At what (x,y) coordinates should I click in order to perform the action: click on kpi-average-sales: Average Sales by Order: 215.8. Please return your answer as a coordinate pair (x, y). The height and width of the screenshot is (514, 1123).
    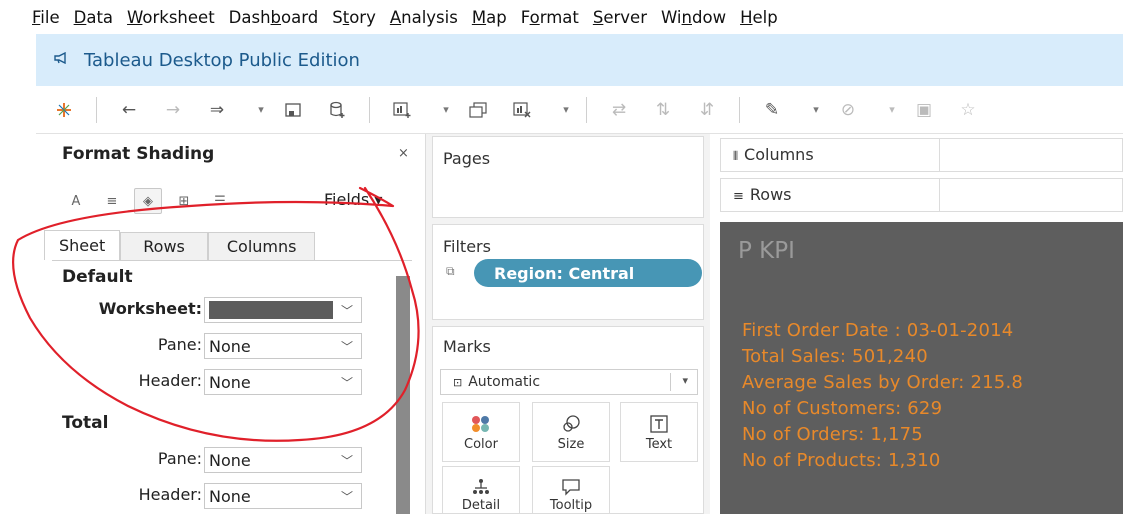
    Looking at the image, I should click on (883, 382).